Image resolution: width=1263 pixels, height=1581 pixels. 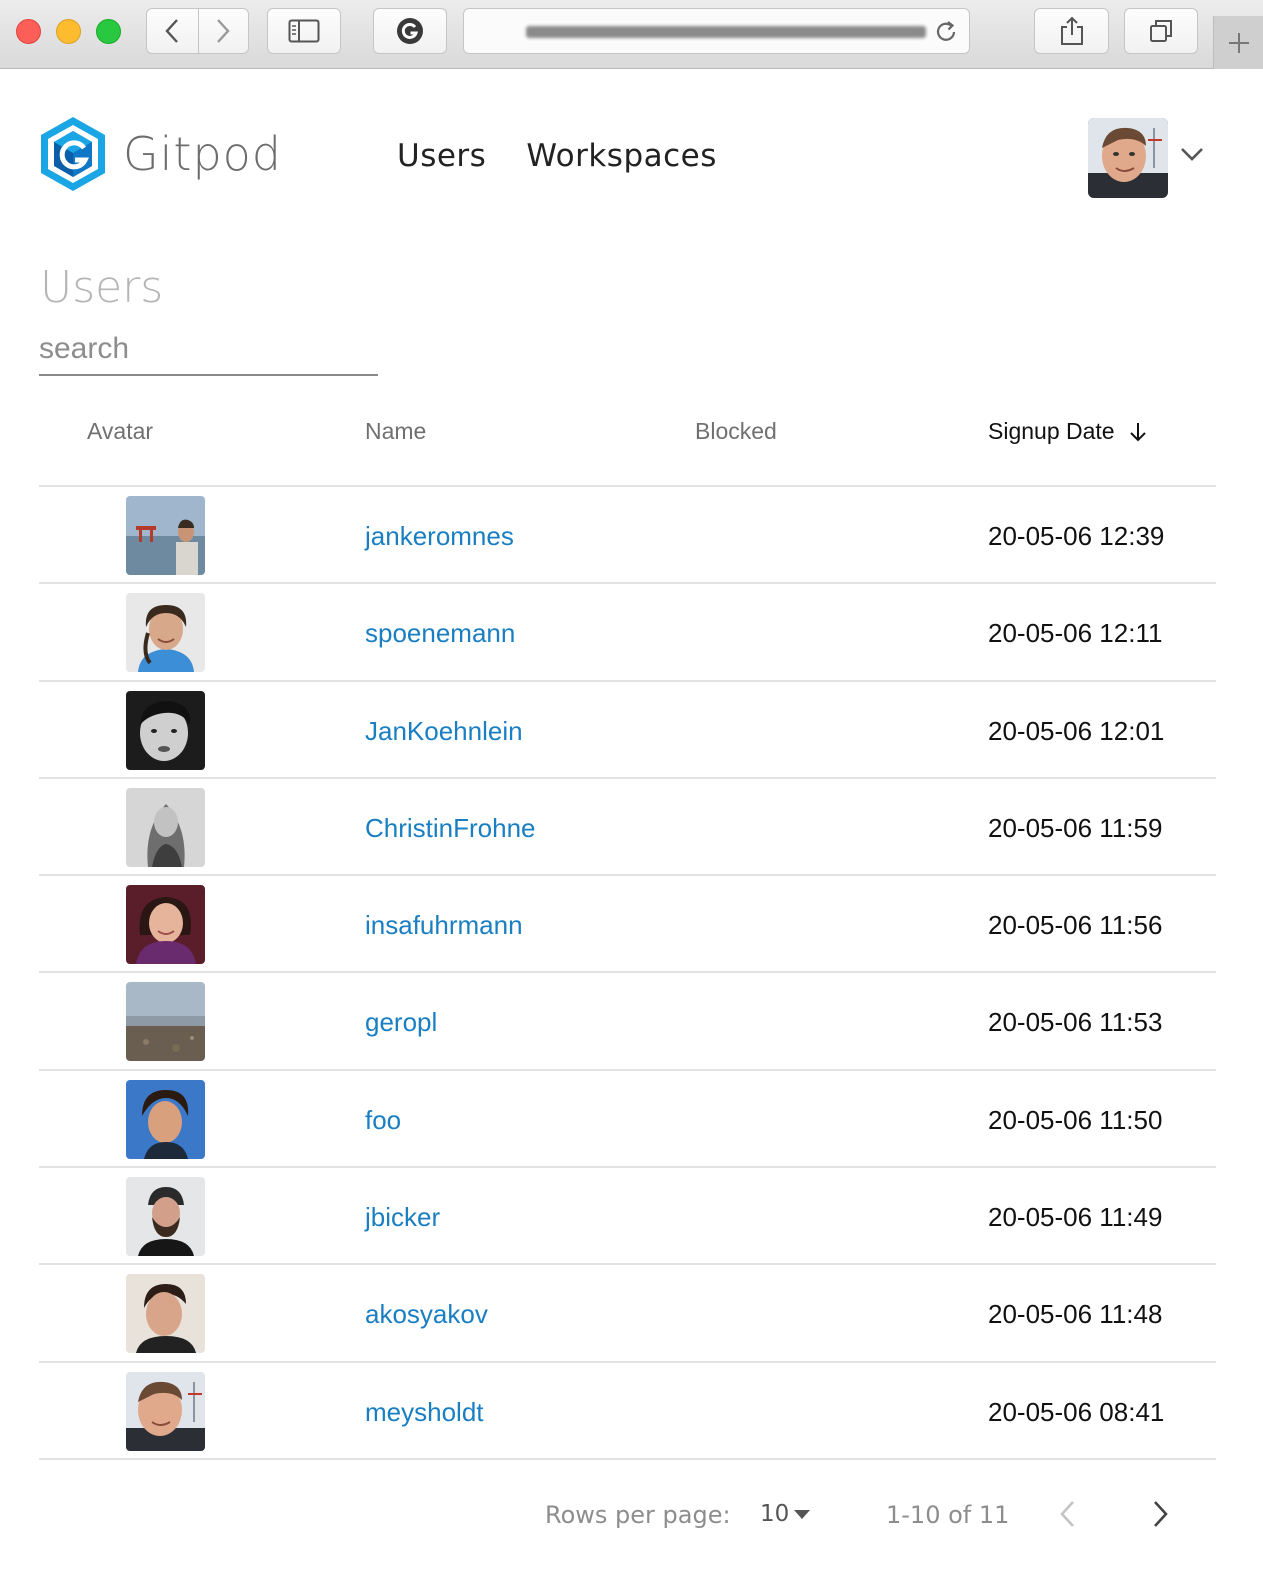 I want to click on signup-date: 20-05-06 11:50, so click(x=1075, y=1119).